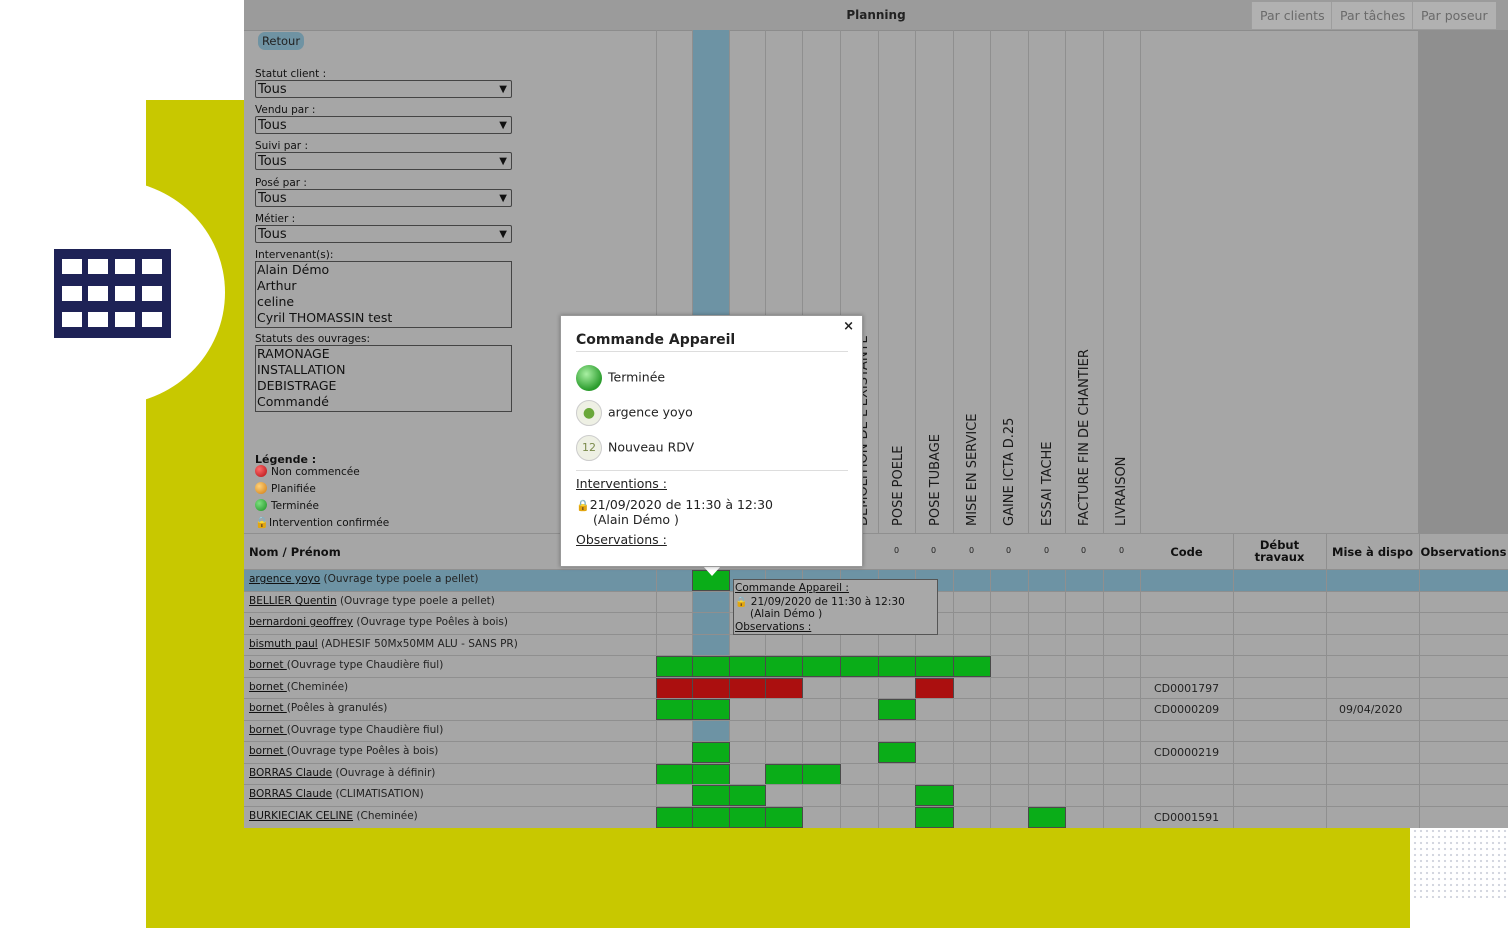  What do you see at coordinates (285, 110) in the screenshot?
I see `filter-label-vendu-par: Vendu par :` at bounding box center [285, 110].